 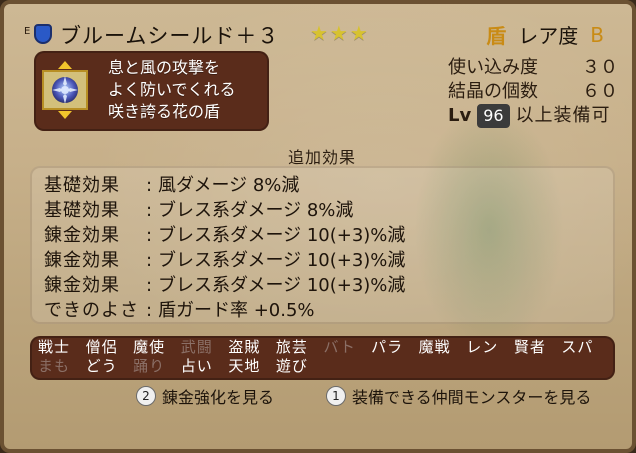 I want to click on effect-row: 基礎効果 : ブレス系ダメージ 8%減, so click(x=324, y=210).